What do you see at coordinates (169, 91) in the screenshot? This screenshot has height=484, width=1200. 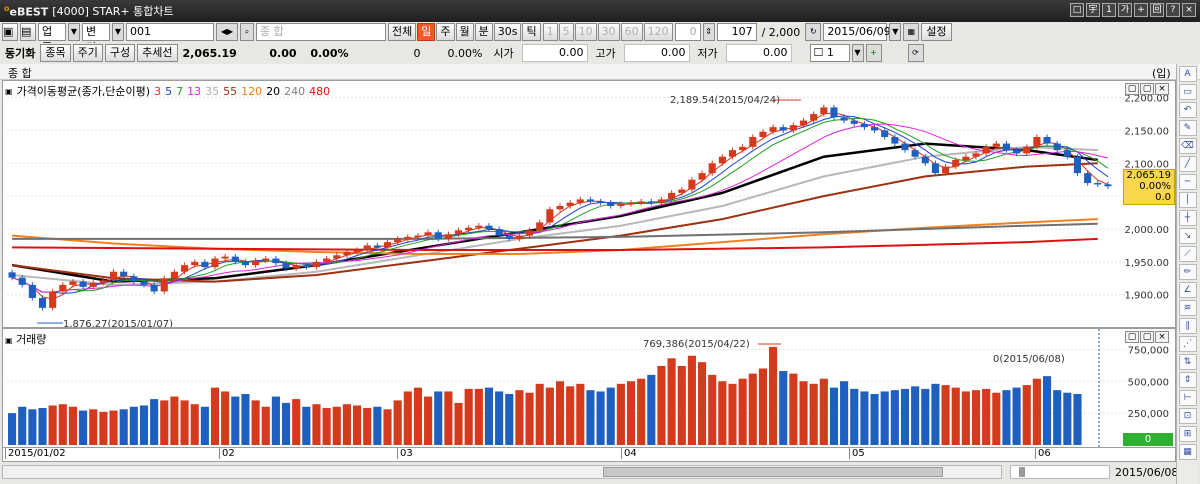 I see `ma-legend-5: 5` at bounding box center [169, 91].